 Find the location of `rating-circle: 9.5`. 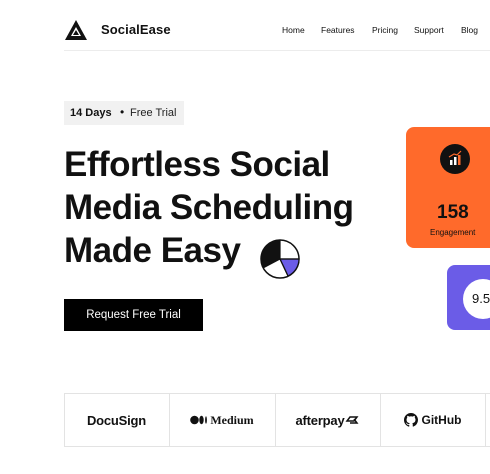

rating-circle: 9.5 is located at coordinates (476, 299).